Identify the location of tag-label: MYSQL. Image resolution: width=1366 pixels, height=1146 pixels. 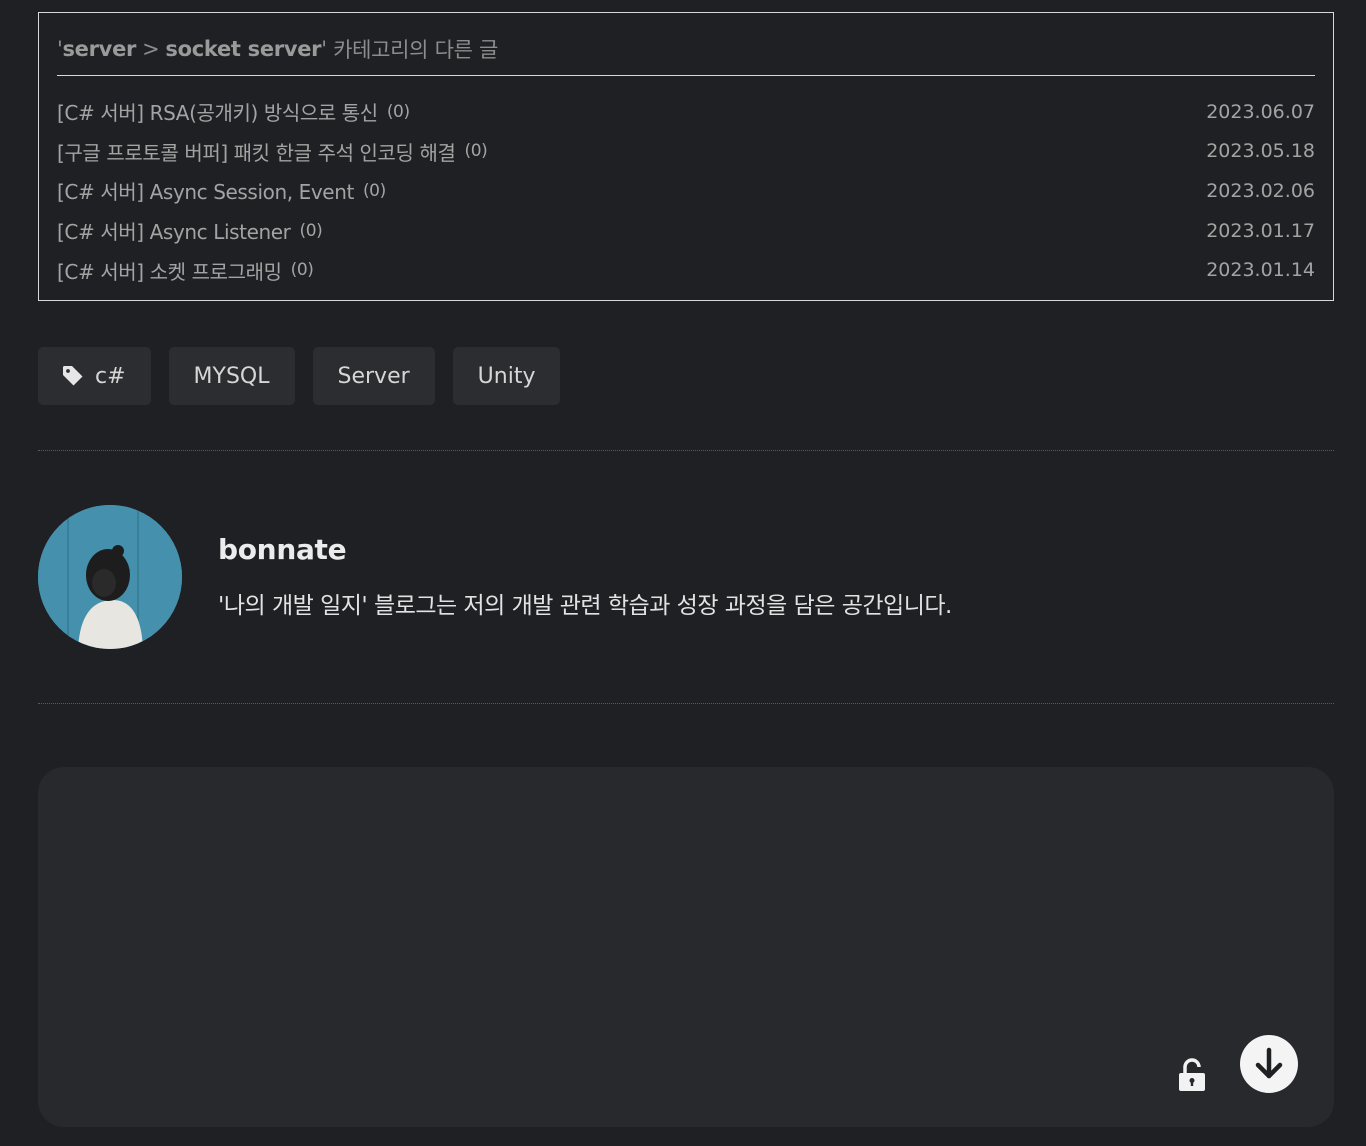
(231, 376).